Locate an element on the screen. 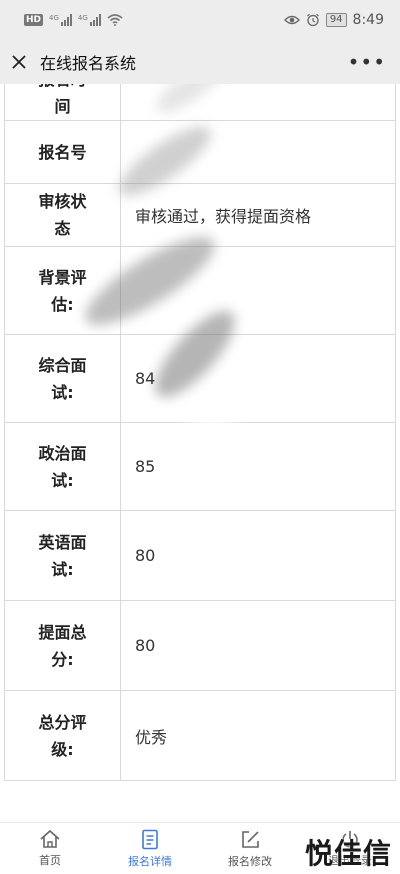 The height and width of the screenshot is (874, 400). status-right: 94 8:49 is located at coordinates (333, 20).